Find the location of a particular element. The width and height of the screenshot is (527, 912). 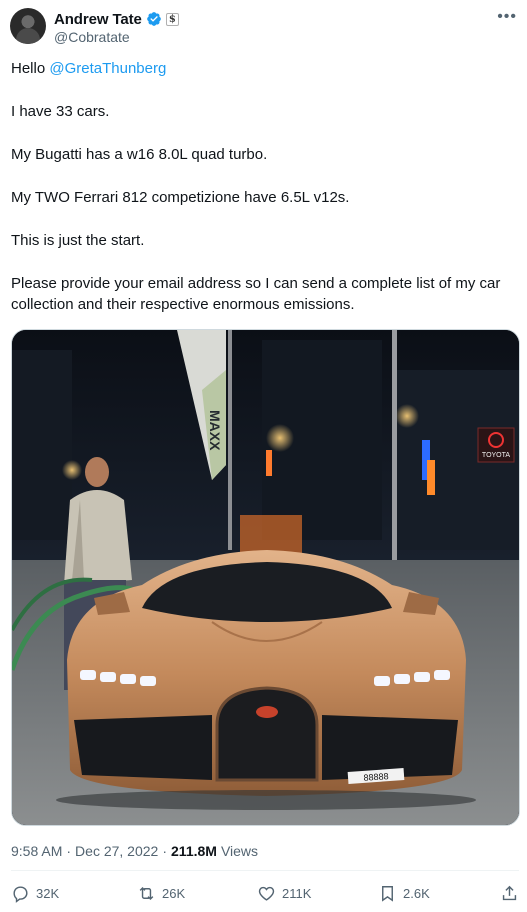

affiliation-badge-icon: $ is located at coordinates (172, 19).